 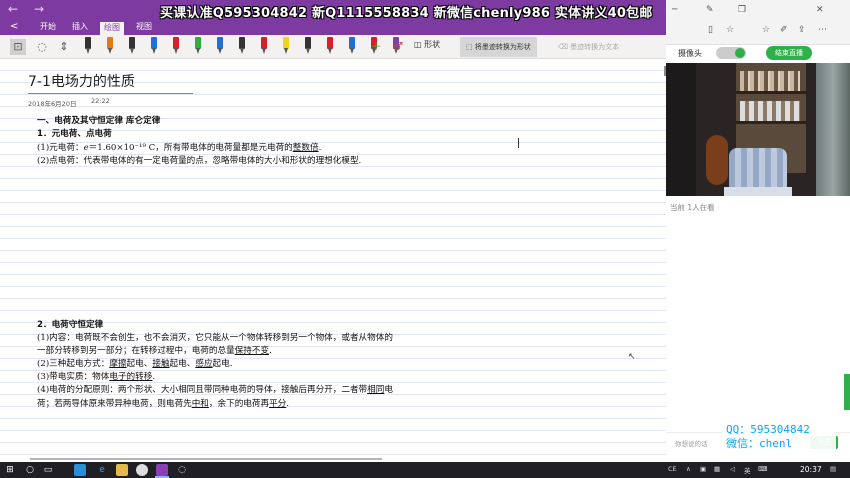 I want to click on note-line: (2)点电荷：代表带电体的有一定电荷量的点，忽略带电体的大小和形状的理想化模型., so click(x=199, y=160).